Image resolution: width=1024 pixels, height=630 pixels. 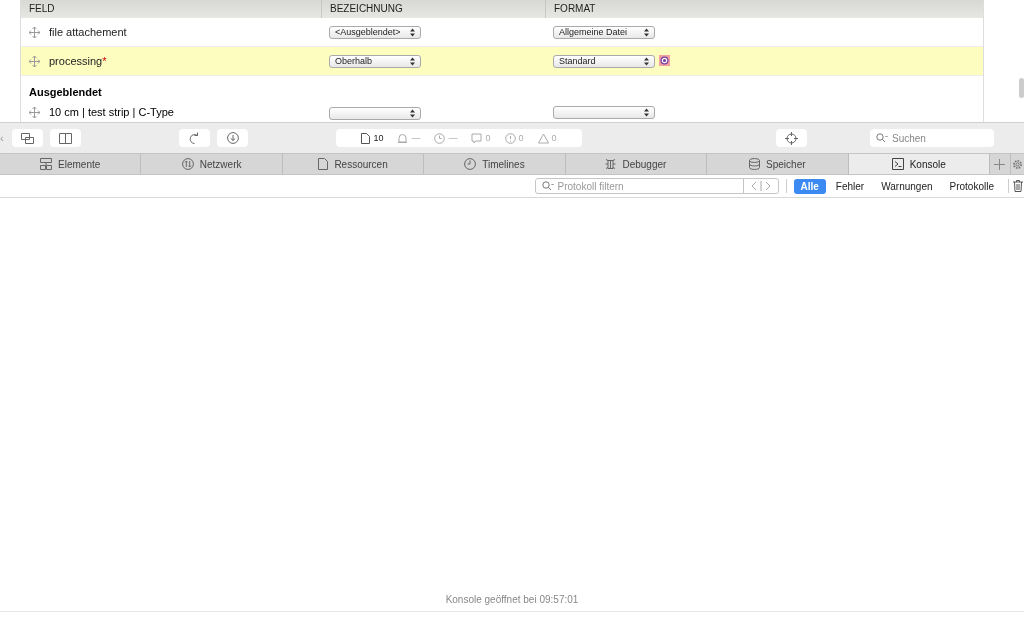 I want to click on undock-button, so click(x=27, y=138).